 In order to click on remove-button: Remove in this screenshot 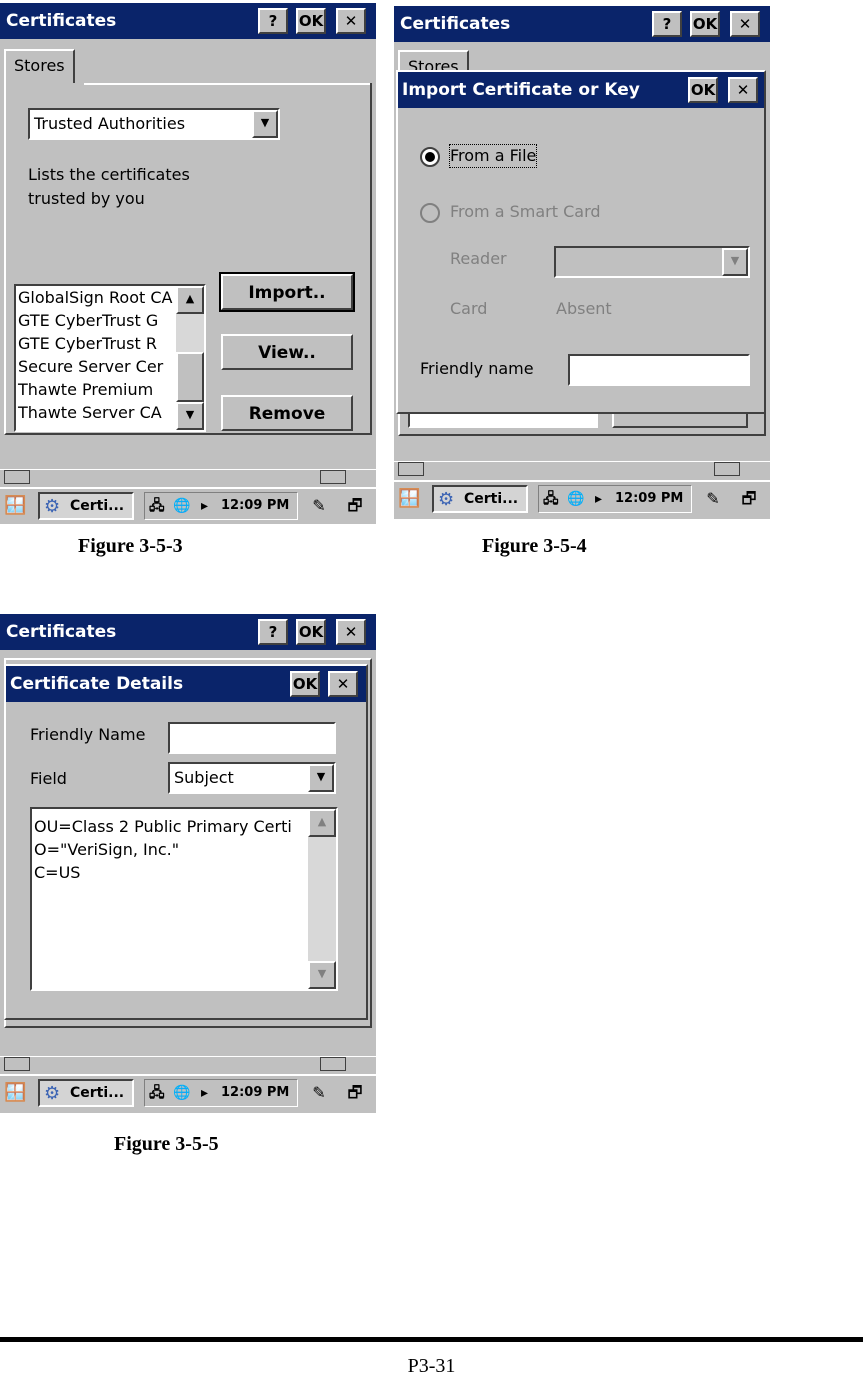, I will do `click(287, 413)`.